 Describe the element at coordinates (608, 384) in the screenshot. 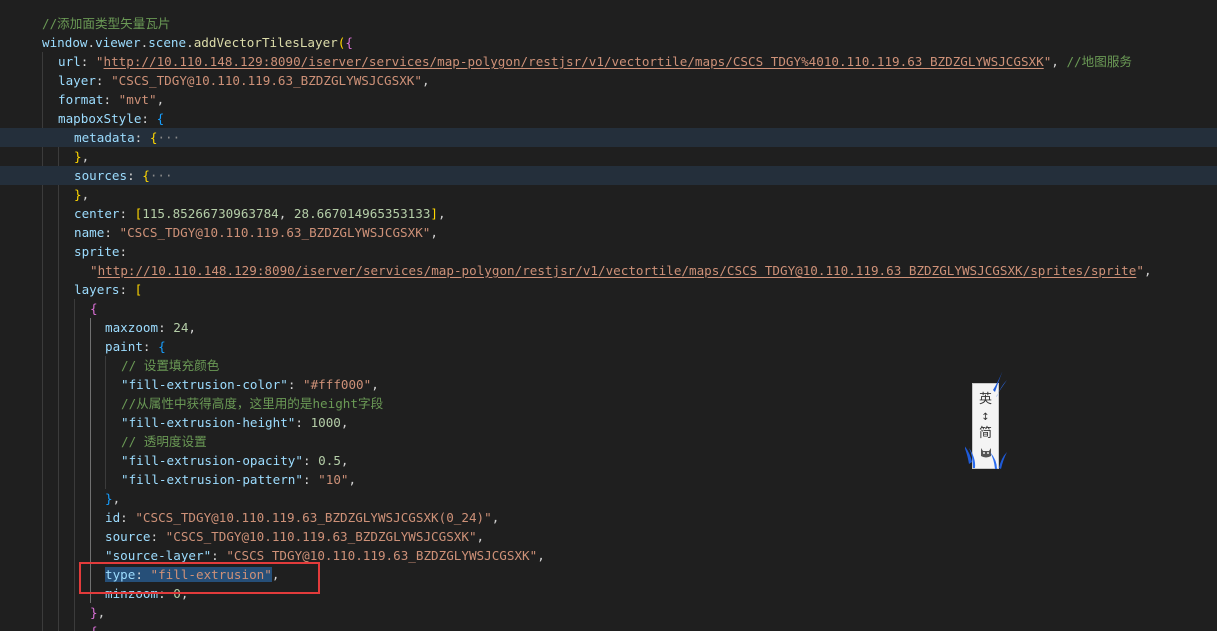

I see `code-line: "fill-extrusion-color": "#fff000",` at that location.